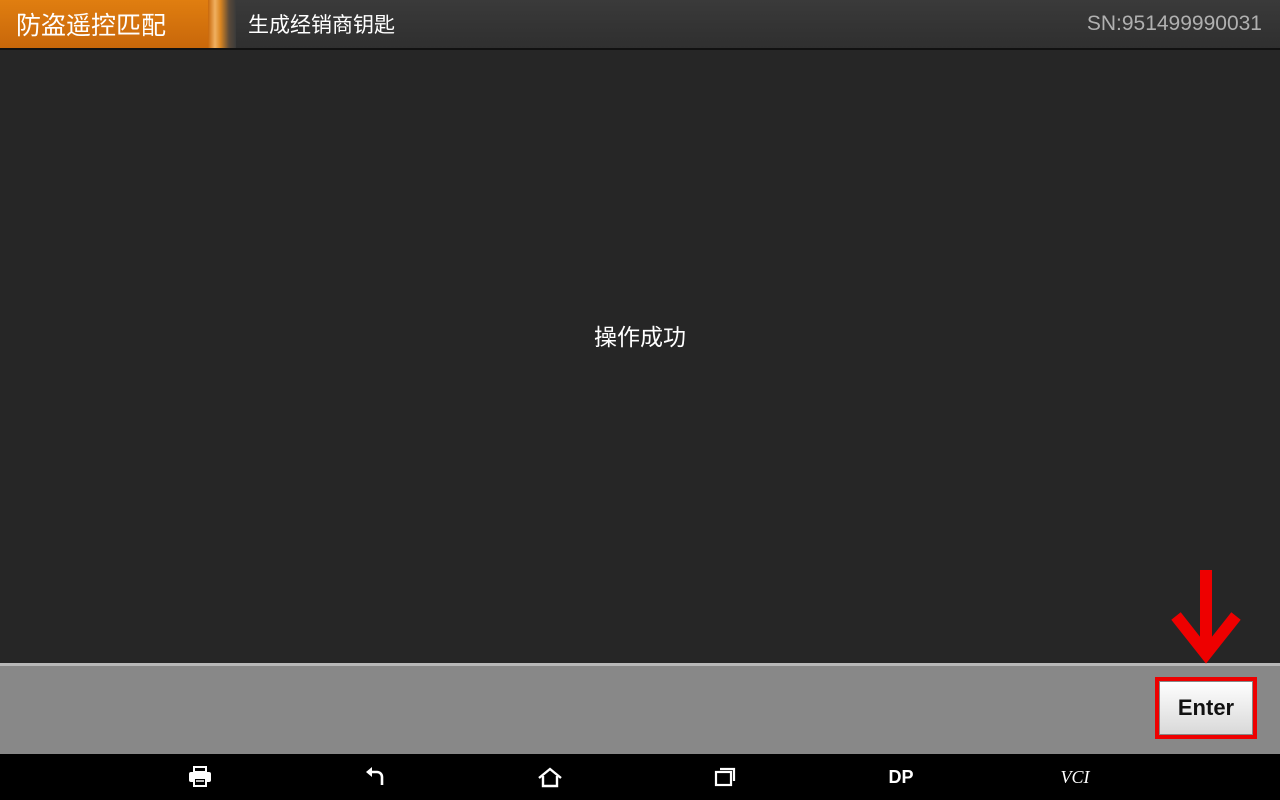 Image resolution: width=1280 pixels, height=800 pixels. I want to click on vci-button: VCI, so click(1075, 777).